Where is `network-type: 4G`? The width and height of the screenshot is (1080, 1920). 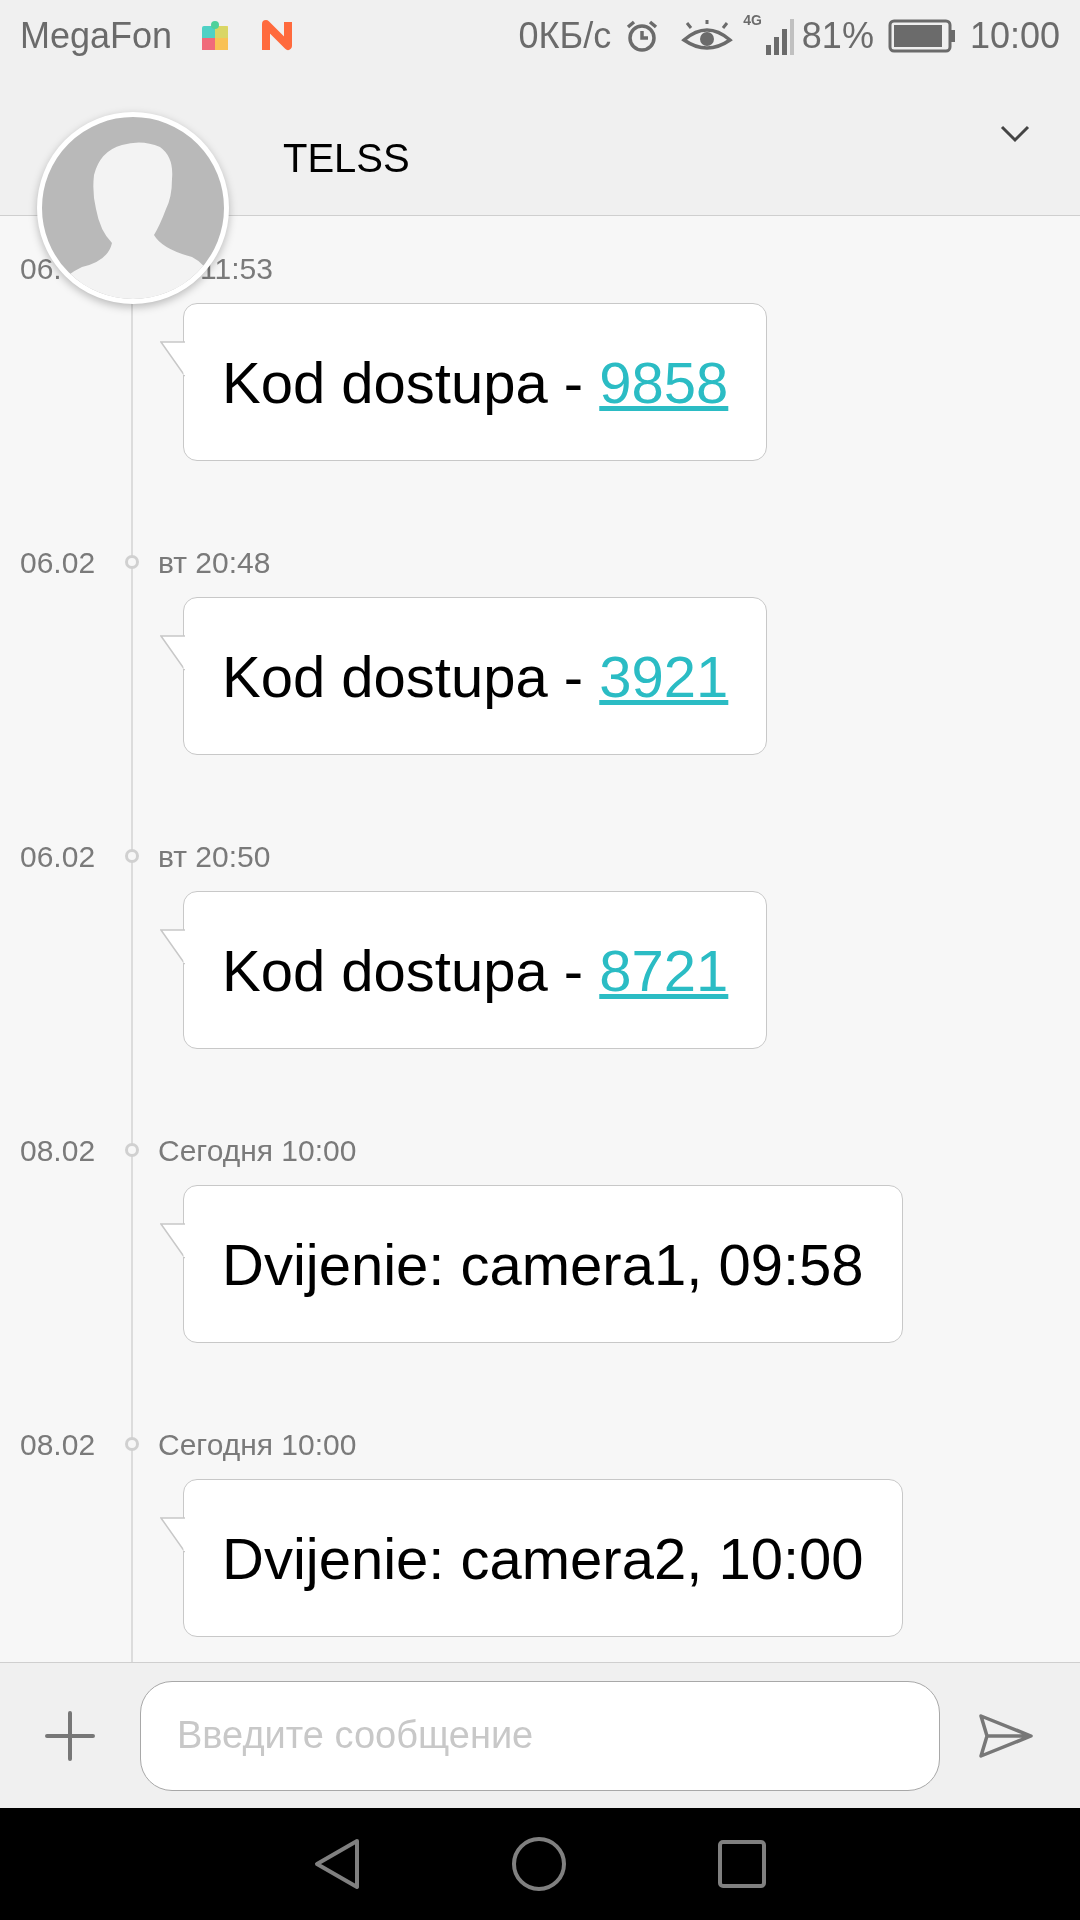
network-type: 4G is located at coordinates (752, 20).